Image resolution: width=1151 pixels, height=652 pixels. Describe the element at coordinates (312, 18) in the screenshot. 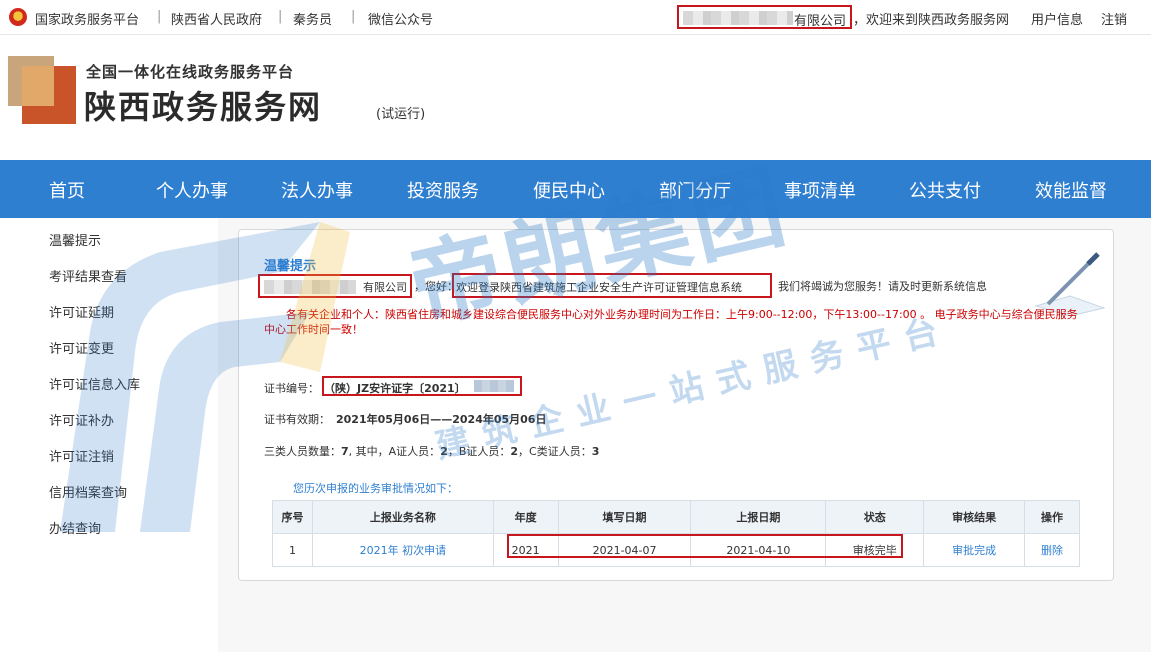

I see `link-qinwuyuan: 秦务员` at that location.